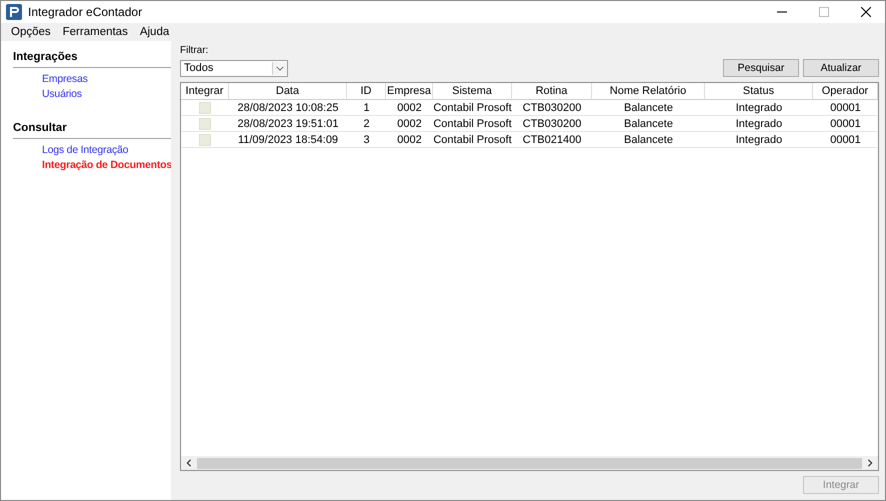  Describe the element at coordinates (552, 139) in the screenshot. I see `table-cell-text: CTB021400` at that location.